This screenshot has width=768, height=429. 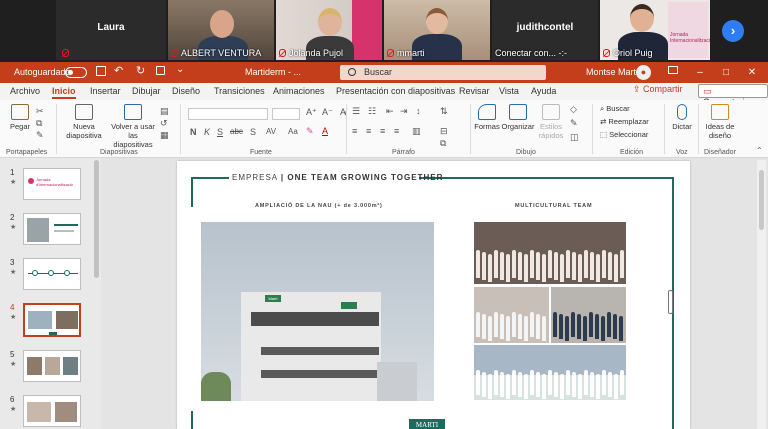 I want to click on tab-dibujar: Dibujar, so click(x=146, y=91).